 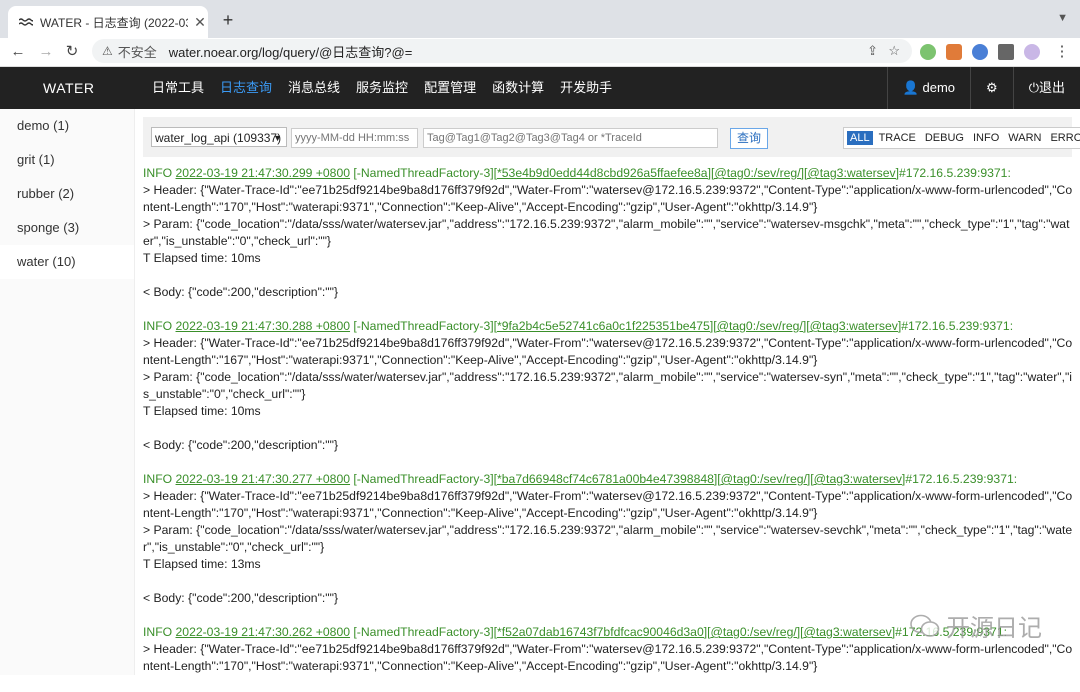 What do you see at coordinates (200, 22) in the screenshot?
I see `close-tab-icon: ✕` at bounding box center [200, 22].